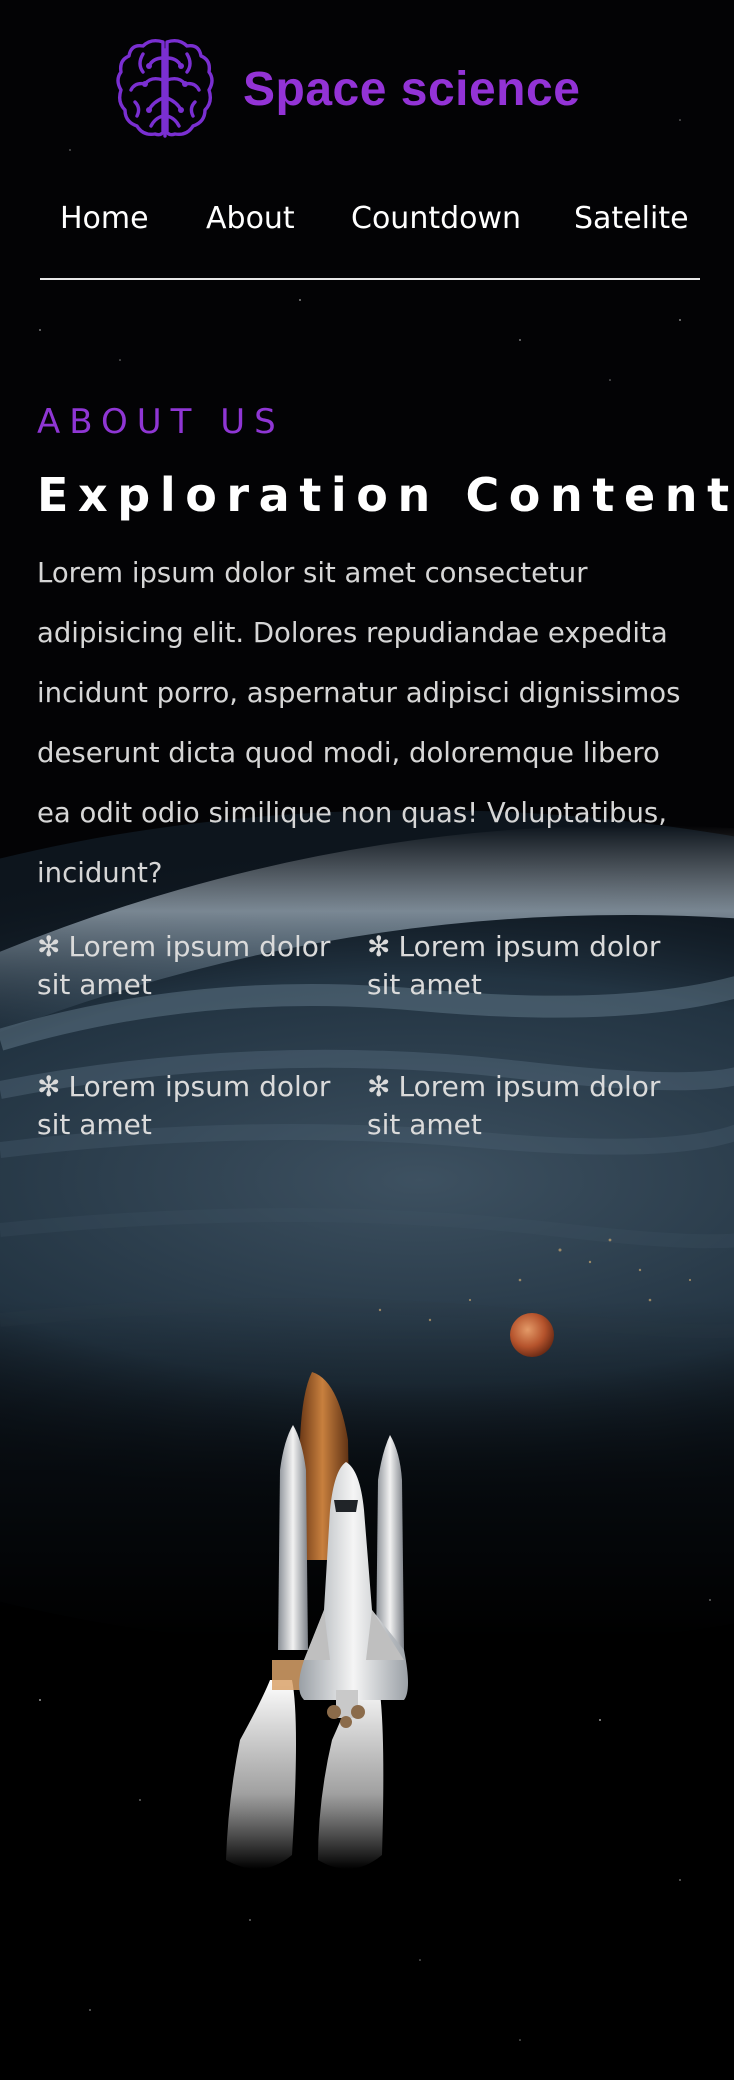  What do you see at coordinates (436, 219) in the screenshot?
I see `nav-link-countdown: Countdown` at bounding box center [436, 219].